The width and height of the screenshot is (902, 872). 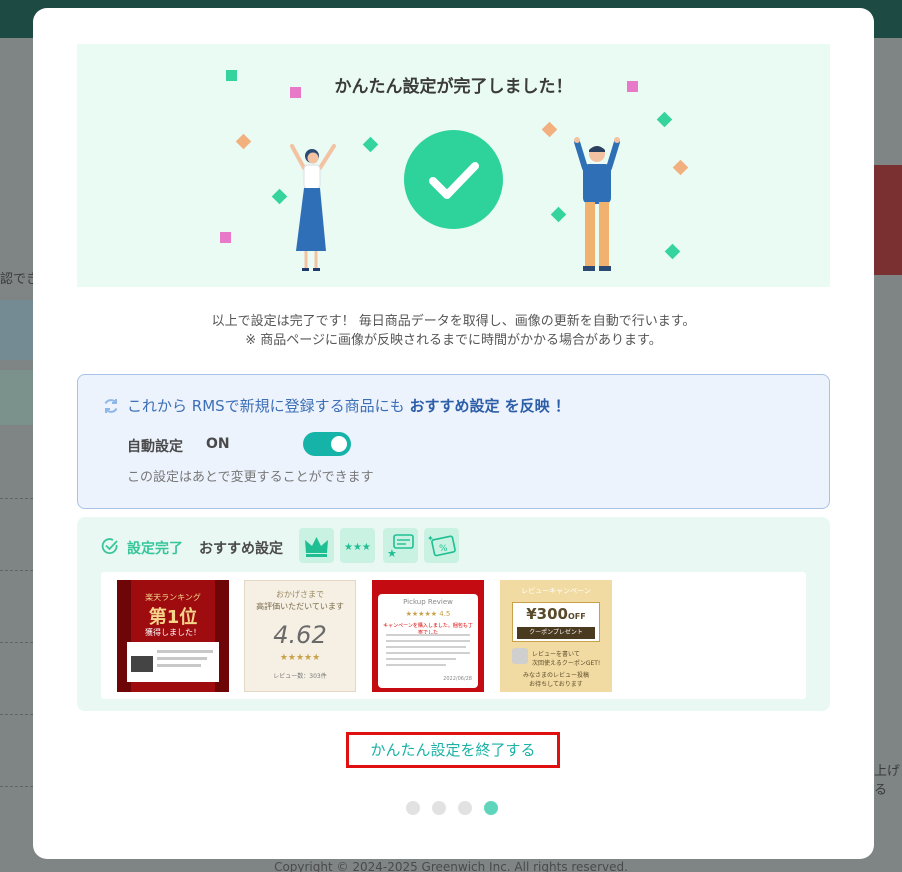 What do you see at coordinates (142, 664) in the screenshot?
I see `product-image` at bounding box center [142, 664].